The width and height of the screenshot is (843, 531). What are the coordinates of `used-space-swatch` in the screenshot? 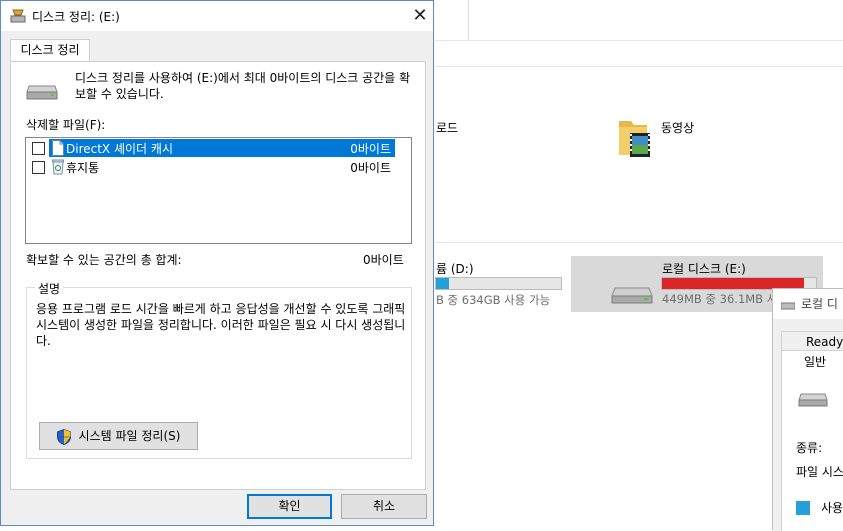 It's located at (803, 508).